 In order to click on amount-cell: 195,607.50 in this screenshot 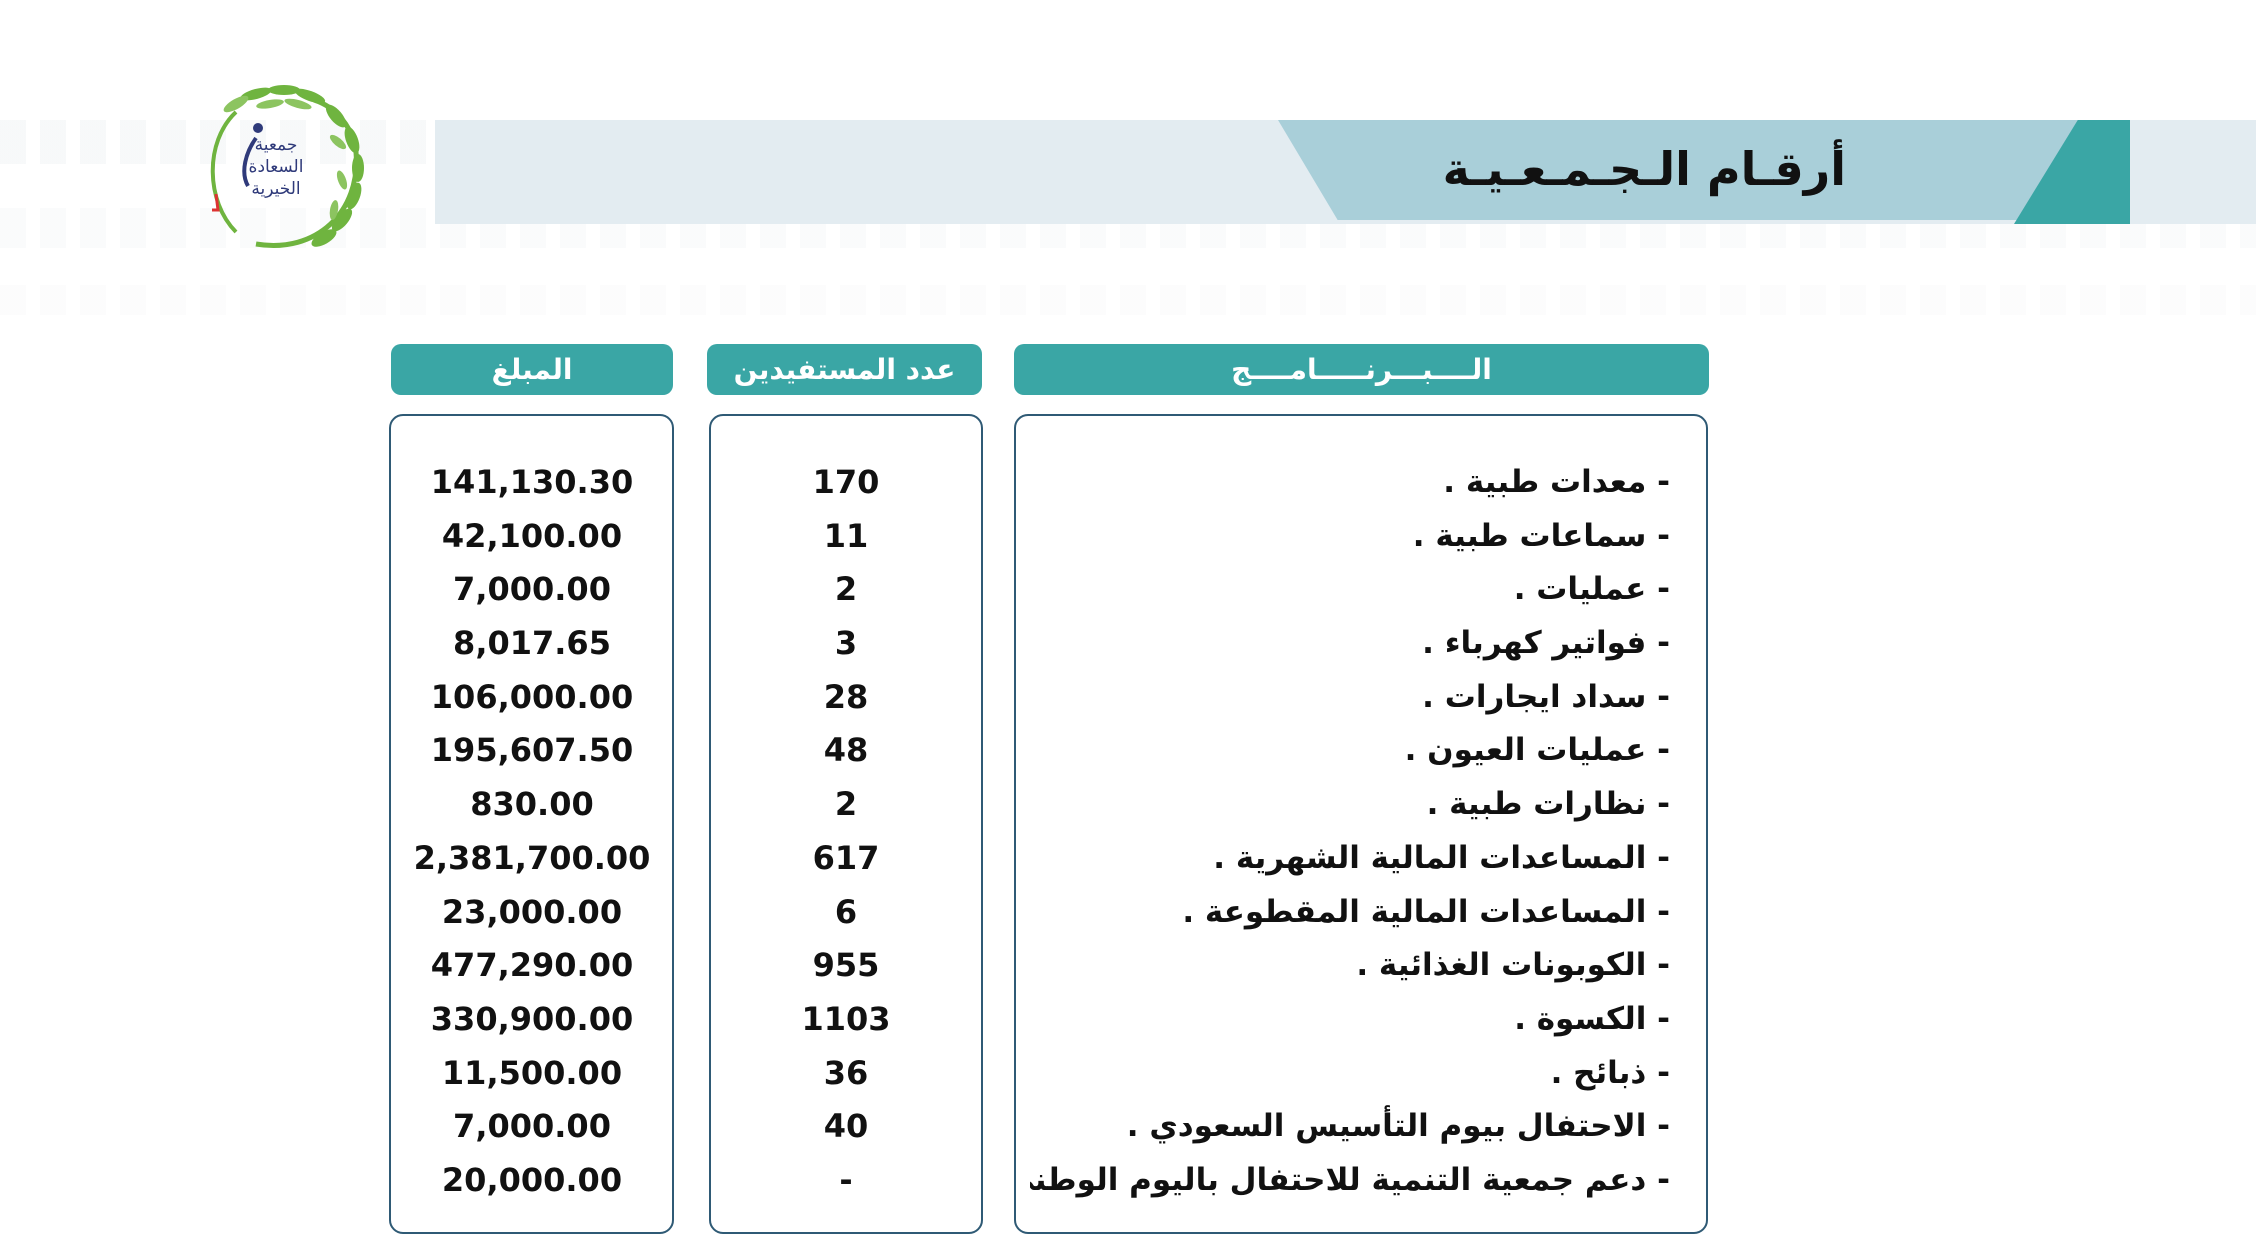, I will do `click(532, 750)`.